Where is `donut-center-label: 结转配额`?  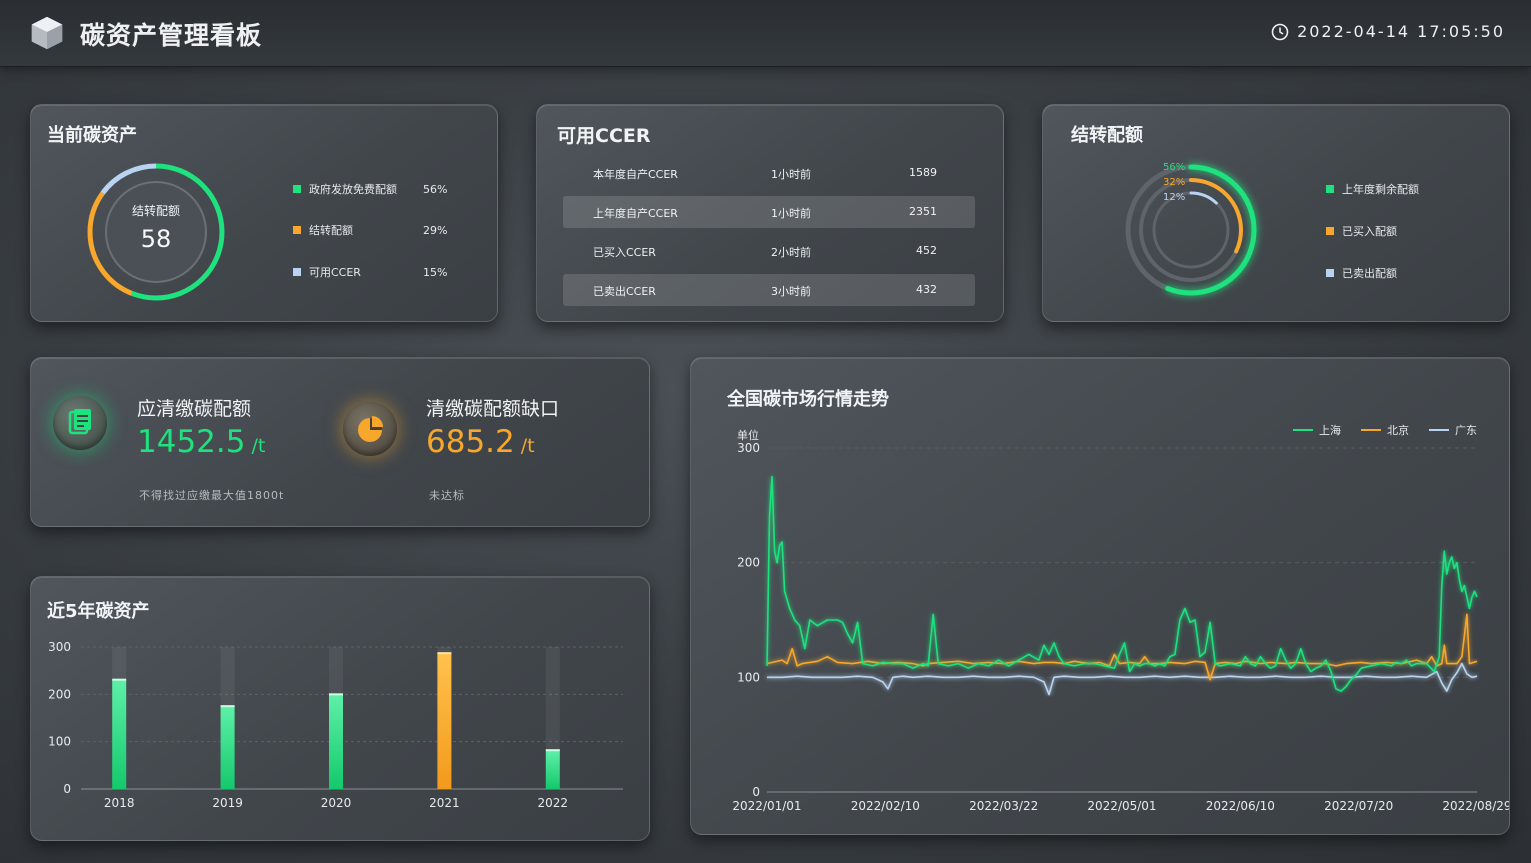 donut-center-label: 结转配额 is located at coordinates (155, 211).